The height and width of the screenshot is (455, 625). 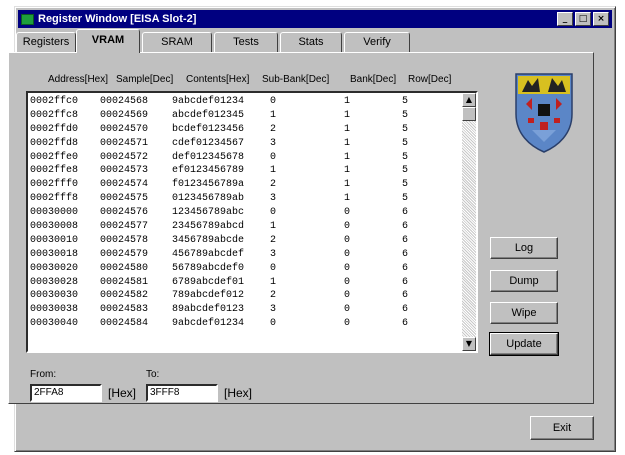 What do you see at coordinates (238, 393) in the screenshot?
I see `to-unit-label: [Hex]` at bounding box center [238, 393].